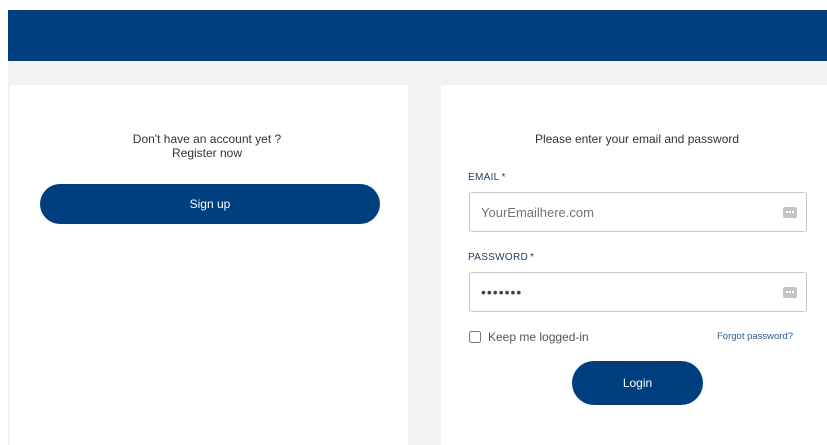 The width and height of the screenshot is (827, 445). I want to click on password-label-text: PASSWORD, so click(498, 257).